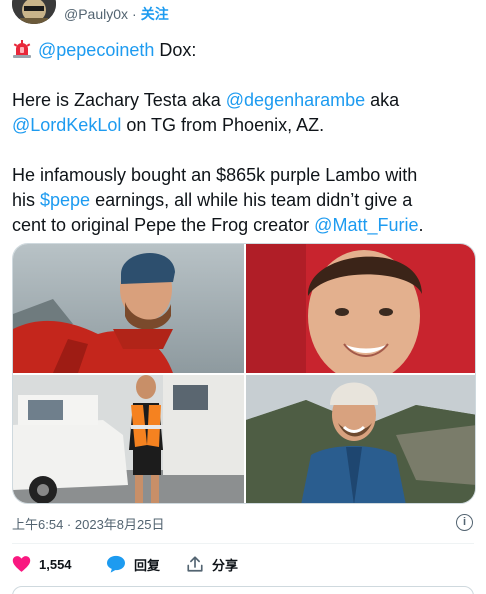 The width and height of the screenshot is (486, 594). Describe the element at coordinates (65, 200) in the screenshot. I see `cashtag-pepe: $pepe` at that location.